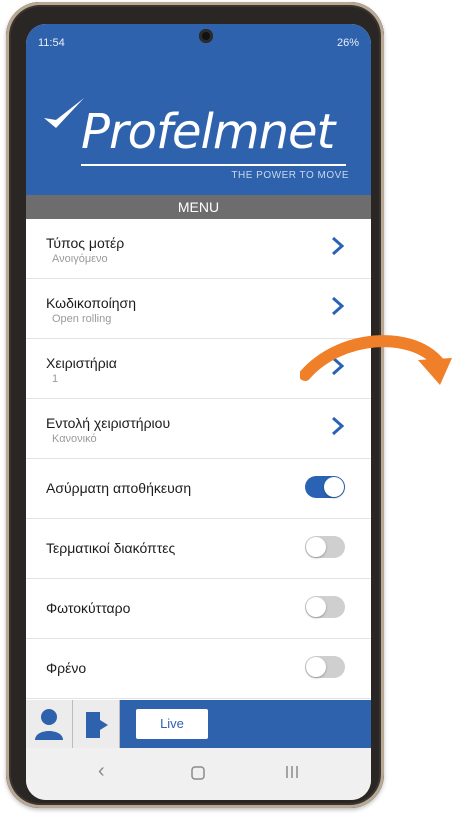  Describe the element at coordinates (198, 429) in the screenshot. I see `list-item-remote-command: Εντολή χειριστήριου Κανονικό` at that location.